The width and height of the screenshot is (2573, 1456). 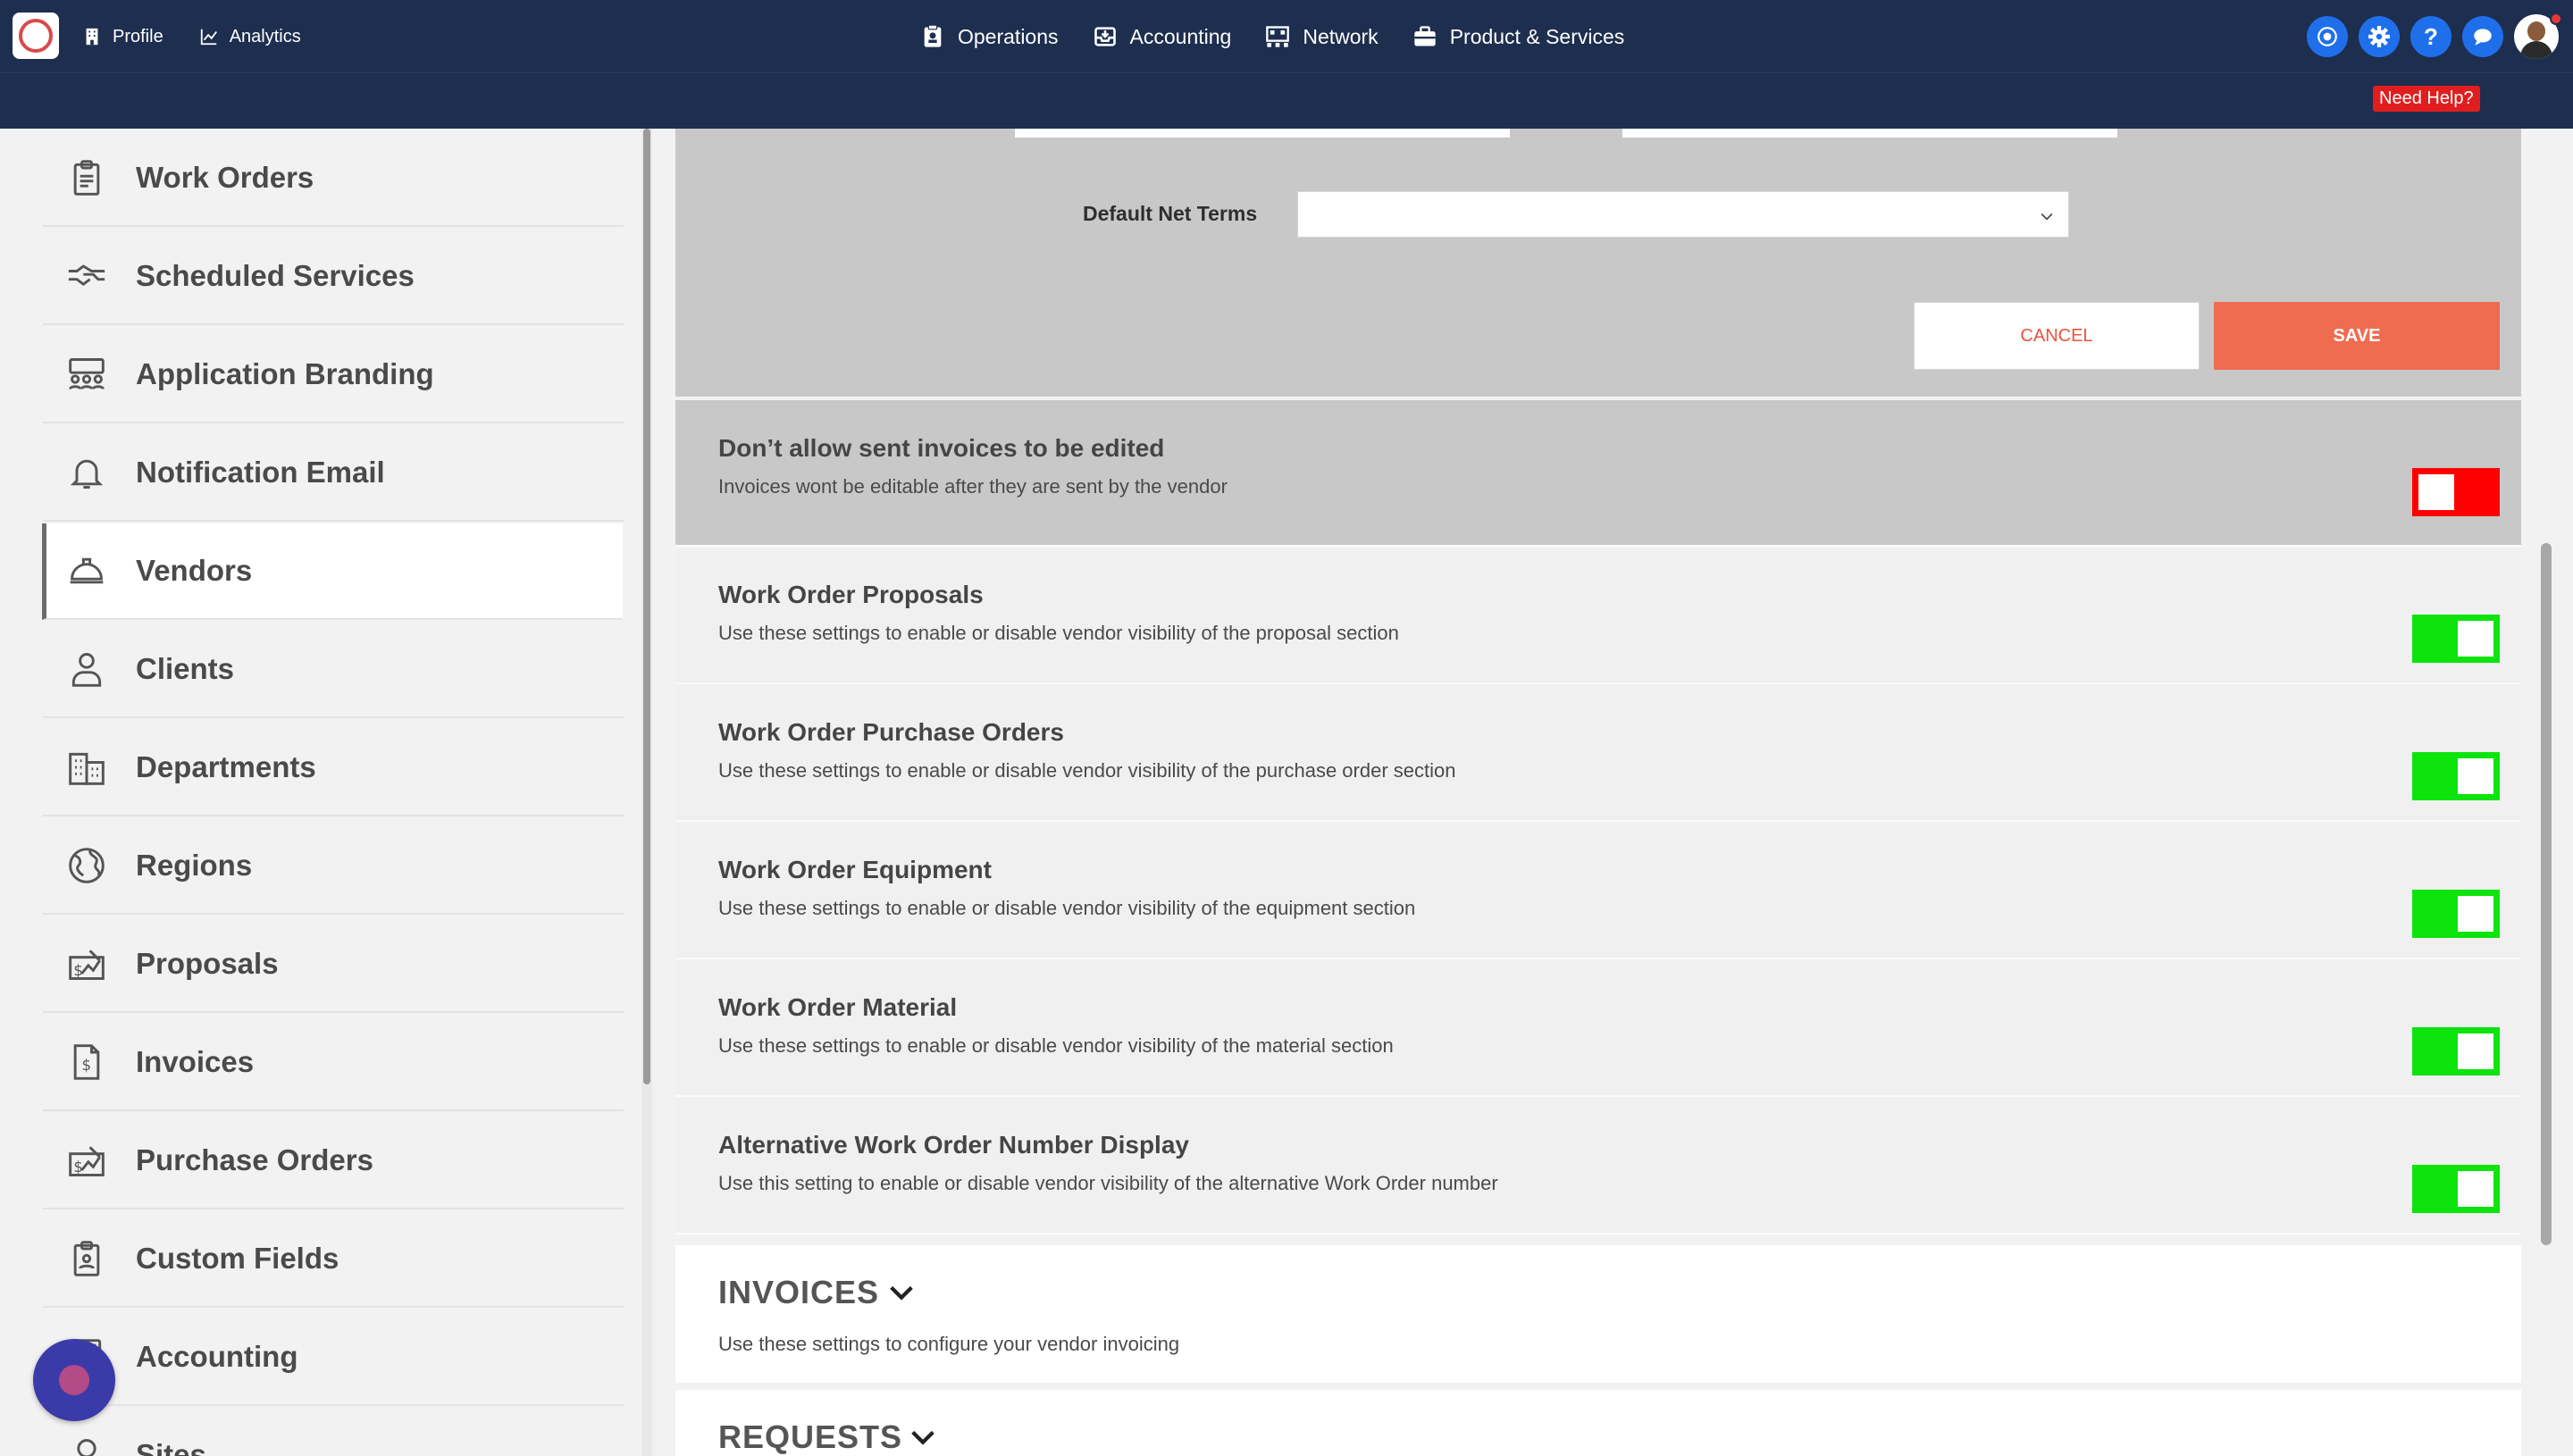 I want to click on people-group-icon, so click(x=86, y=374).